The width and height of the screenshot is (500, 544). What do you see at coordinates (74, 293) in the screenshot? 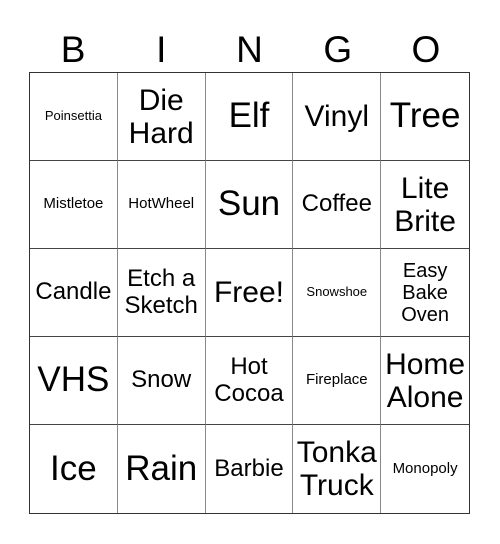
I see `bingo-cell: Candle` at bounding box center [74, 293].